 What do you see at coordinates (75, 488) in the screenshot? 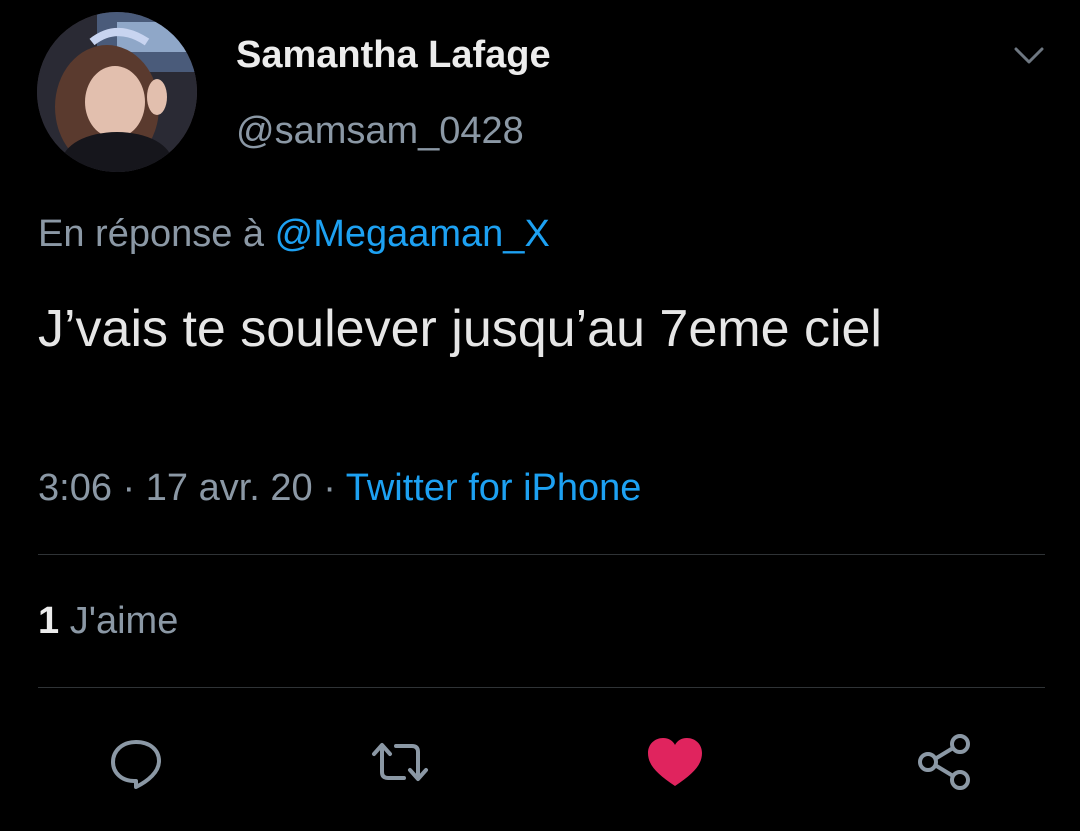
I see `tweet-time: 3:06` at bounding box center [75, 488].